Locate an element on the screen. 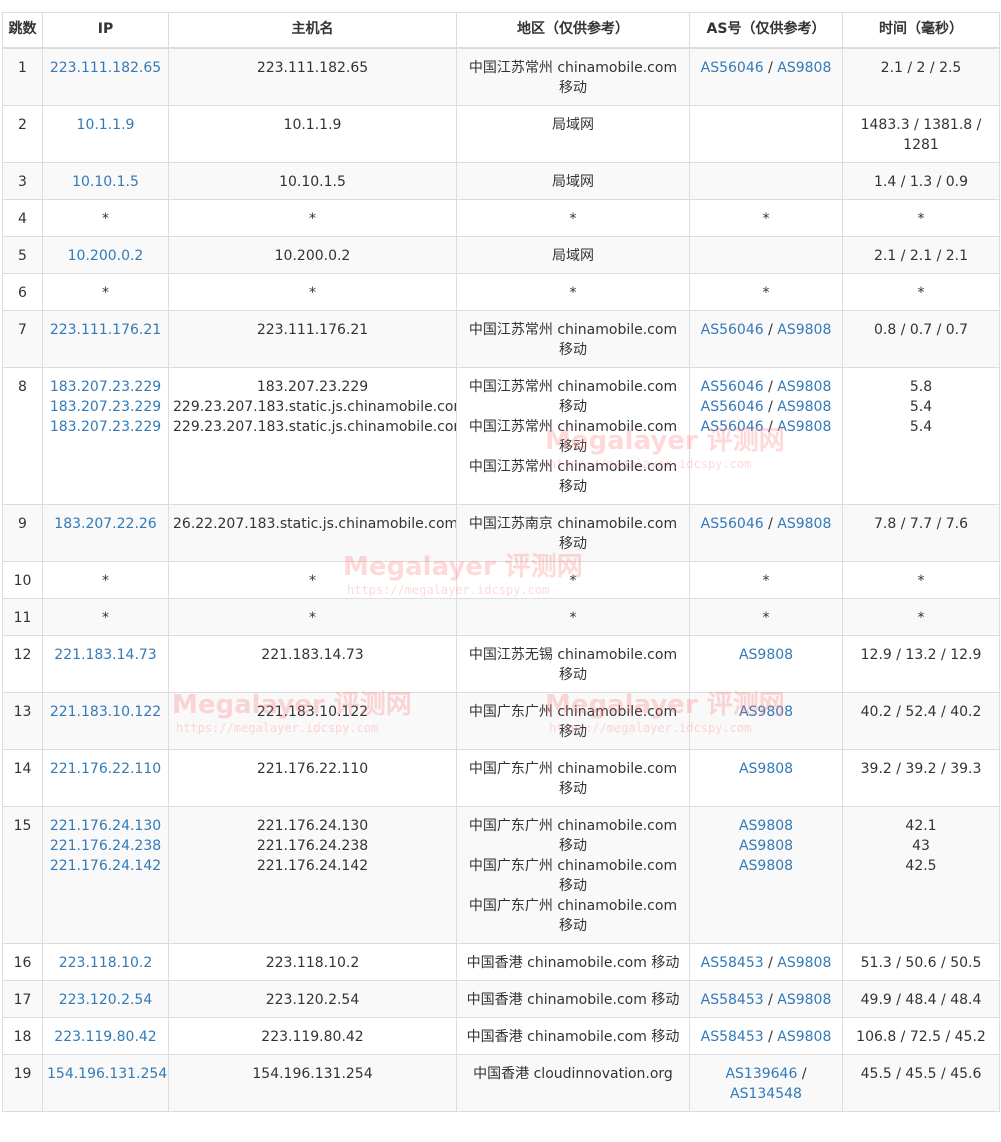  ip-link: 221.183.10.122 is located at coordinates (105, 712).